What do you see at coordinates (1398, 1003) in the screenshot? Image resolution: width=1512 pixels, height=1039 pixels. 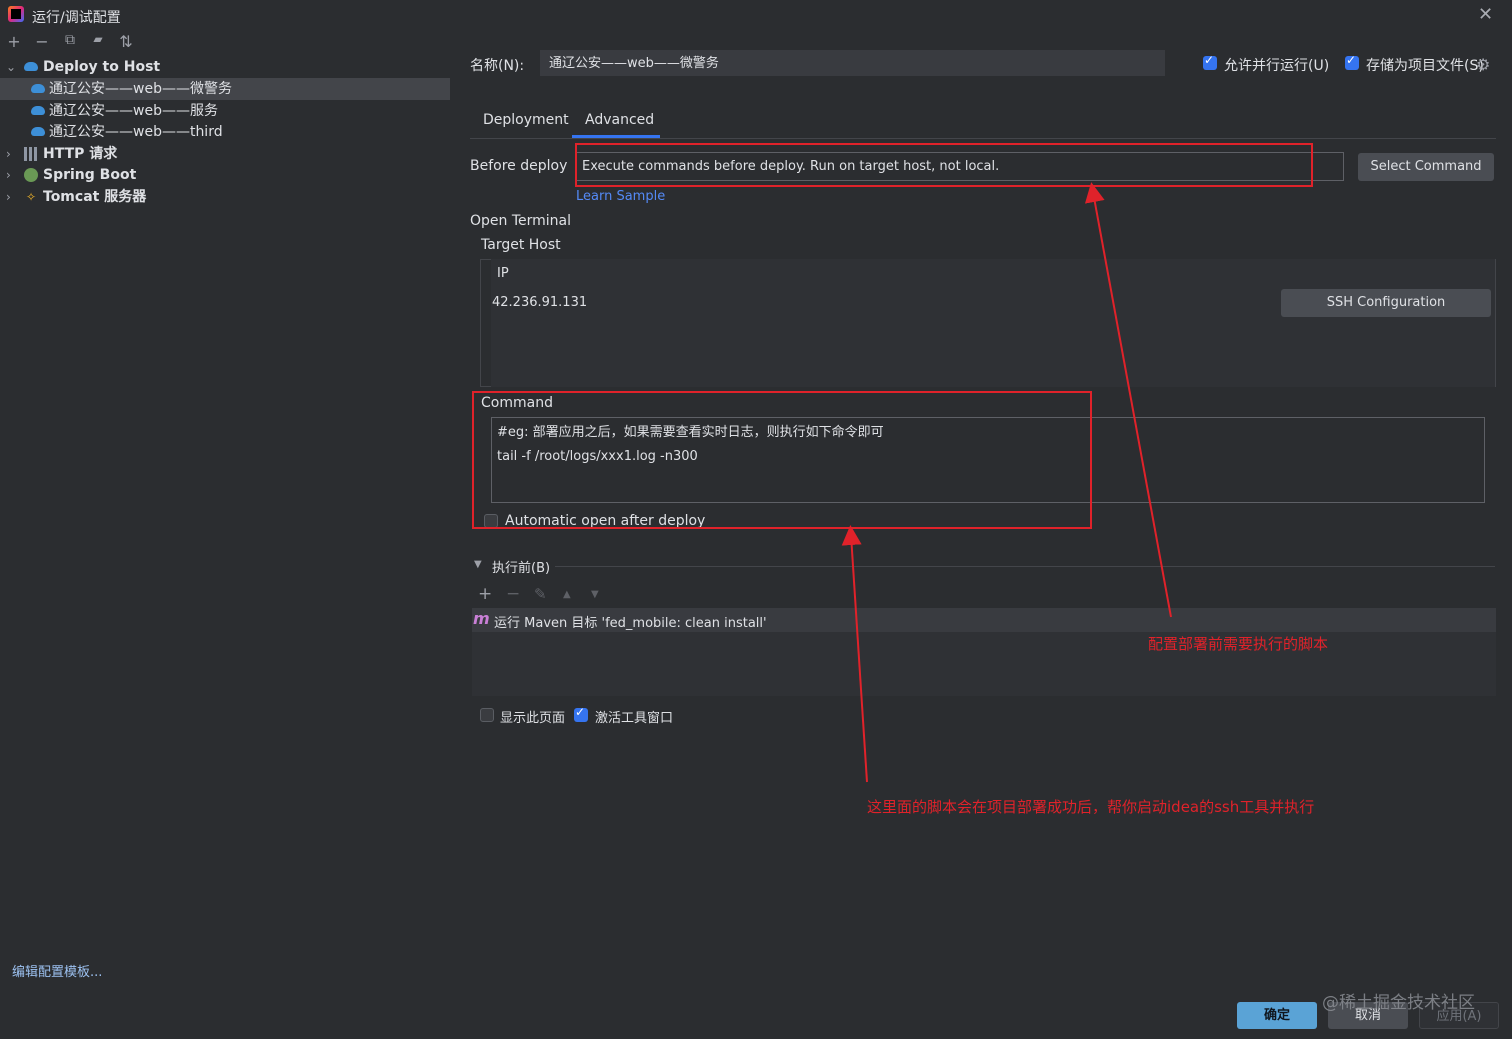 I see `watermark: @稀土掘金技术社区` at bounding box center [1398, 1003].